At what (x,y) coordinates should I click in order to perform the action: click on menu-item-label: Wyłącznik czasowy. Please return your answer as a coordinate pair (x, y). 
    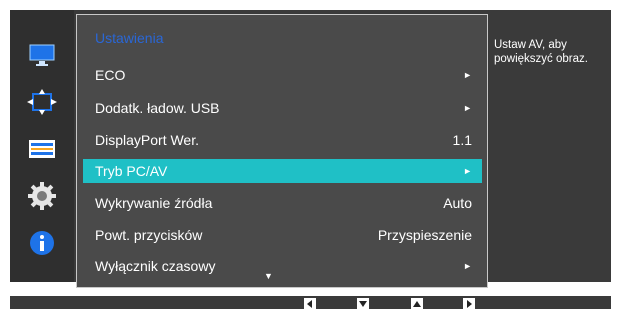
    Looking at the image, I should click on (155, 266).